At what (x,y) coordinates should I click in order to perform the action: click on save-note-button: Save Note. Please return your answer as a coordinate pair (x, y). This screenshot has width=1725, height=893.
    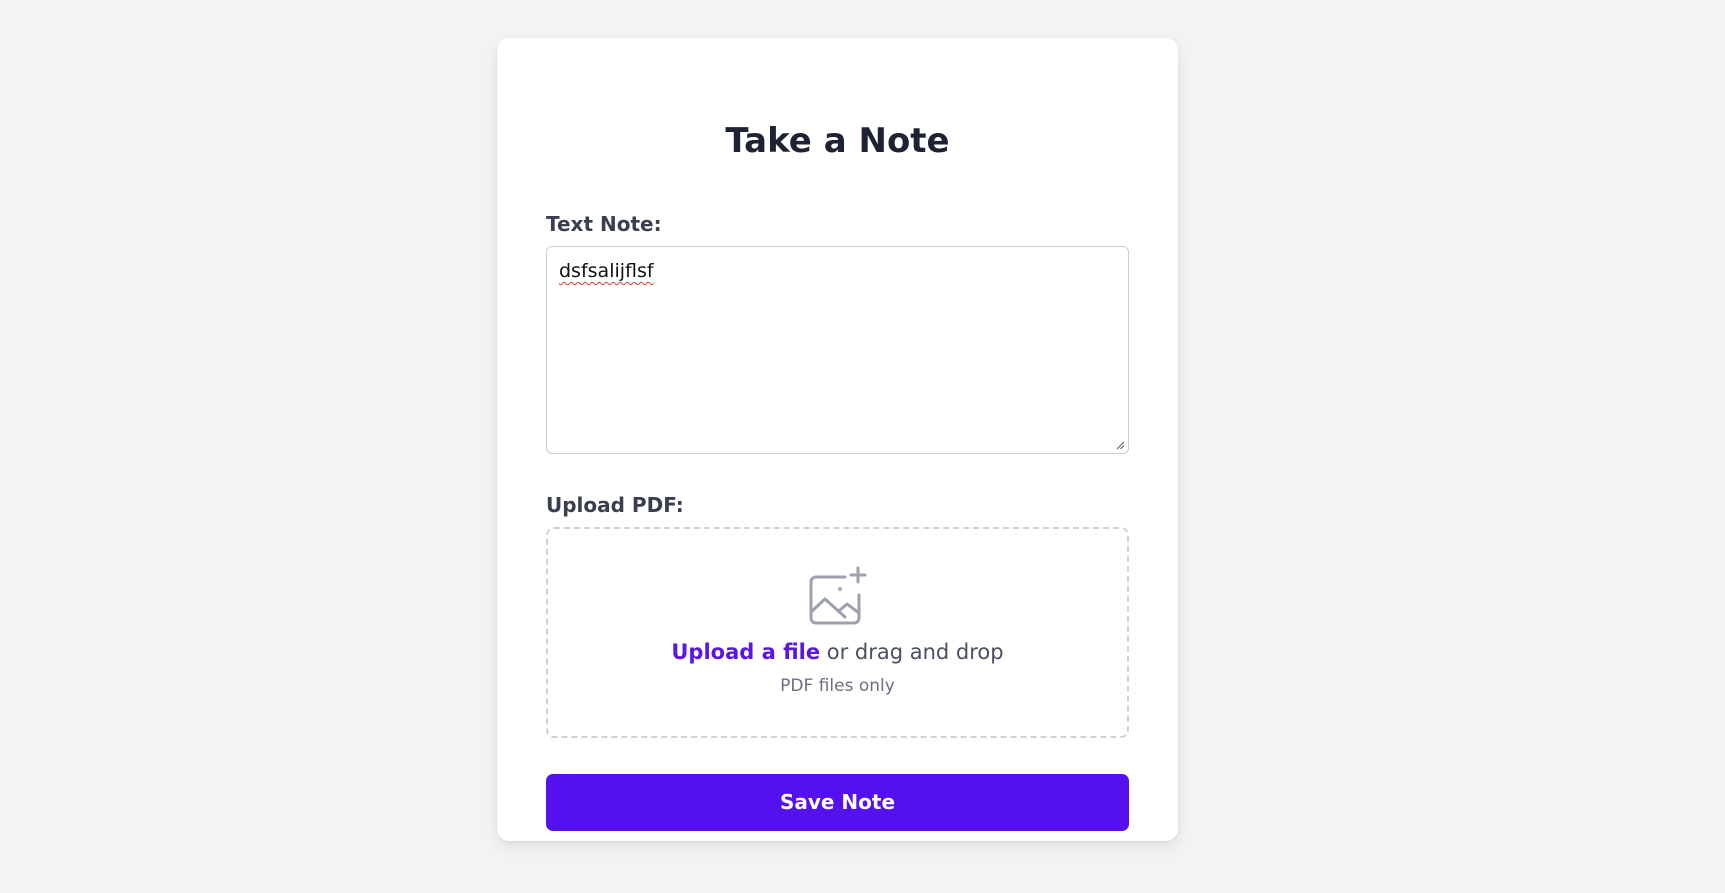
    Looking at the image, I should click on (837, 802).